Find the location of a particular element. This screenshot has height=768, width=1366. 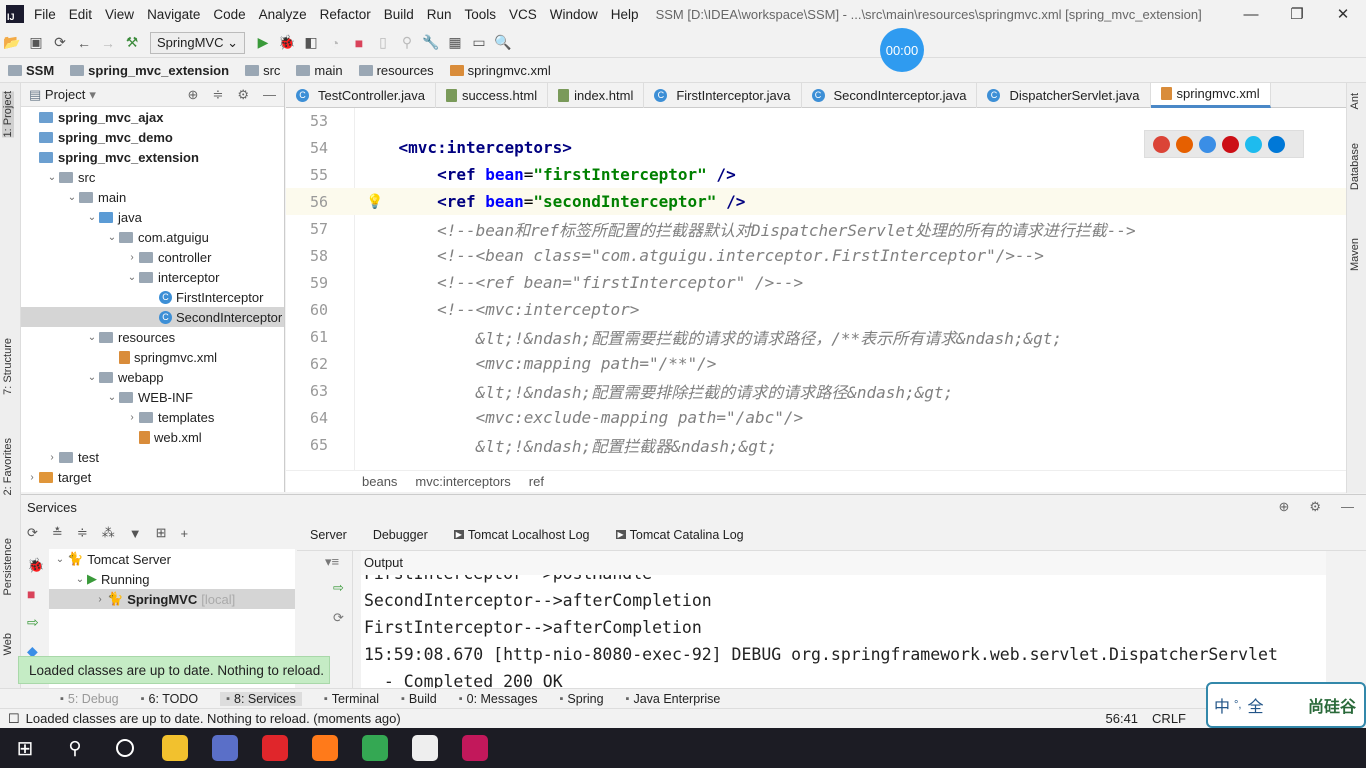

build-hammer-icon: ⚒ is located at coordinates (132, 42).